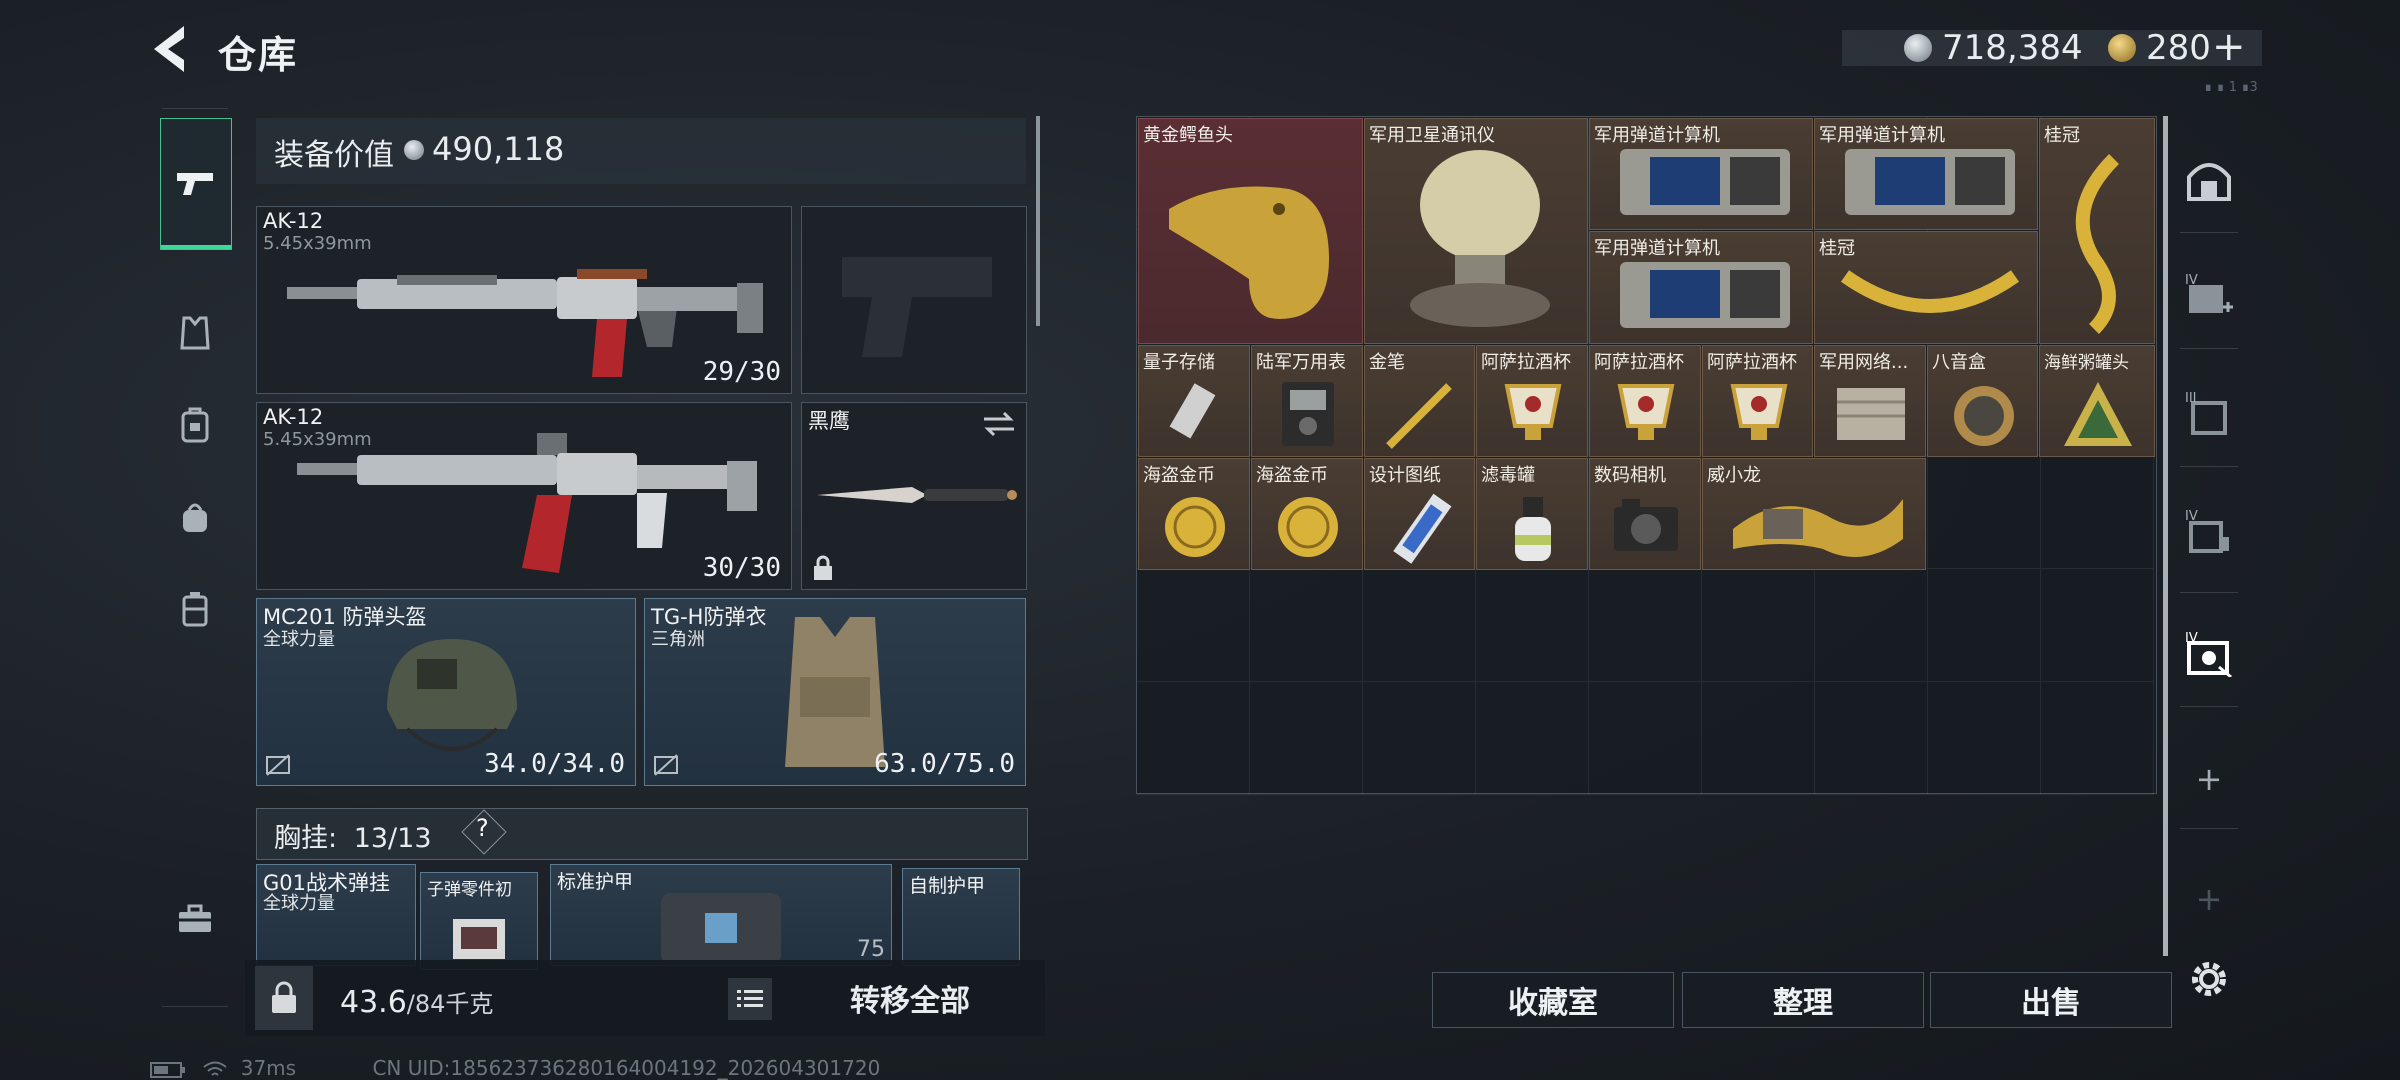  What do you see at coordinates (2209, 533) in the screenshot?
I see `sidebar-item-stash-4b: IV` at bounding box center [2209, 533].